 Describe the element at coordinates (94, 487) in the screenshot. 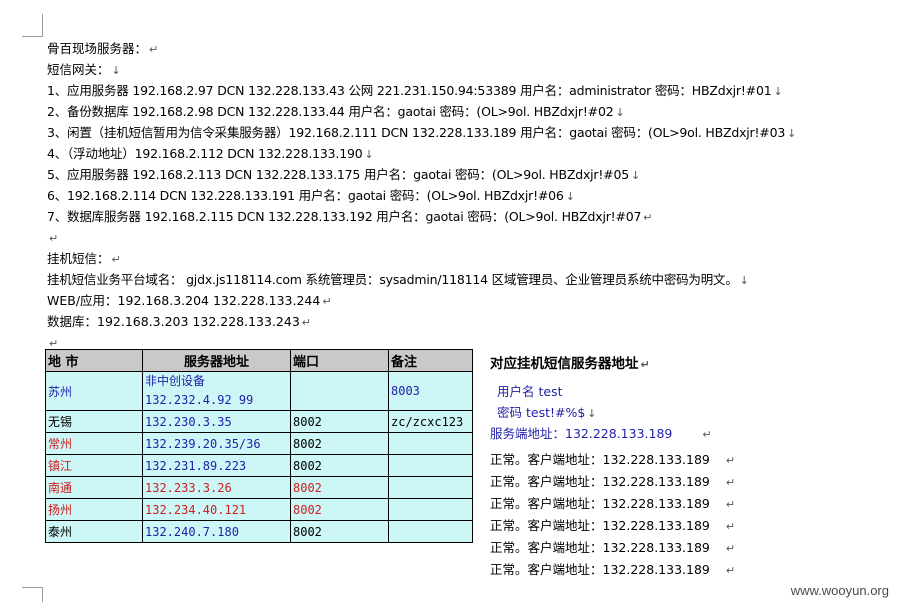

I see `city-cell: 南通` at that location.